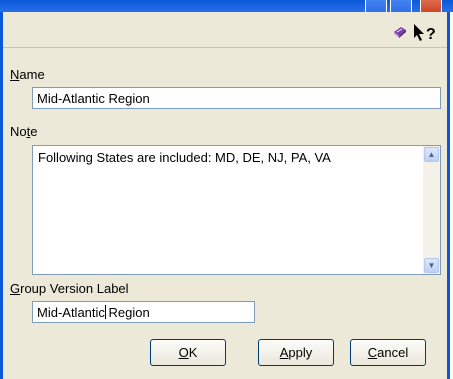  Describe the element at coordinates (431, 265) in the screenshot. I see `scroll-down-button: ▼` at that location.